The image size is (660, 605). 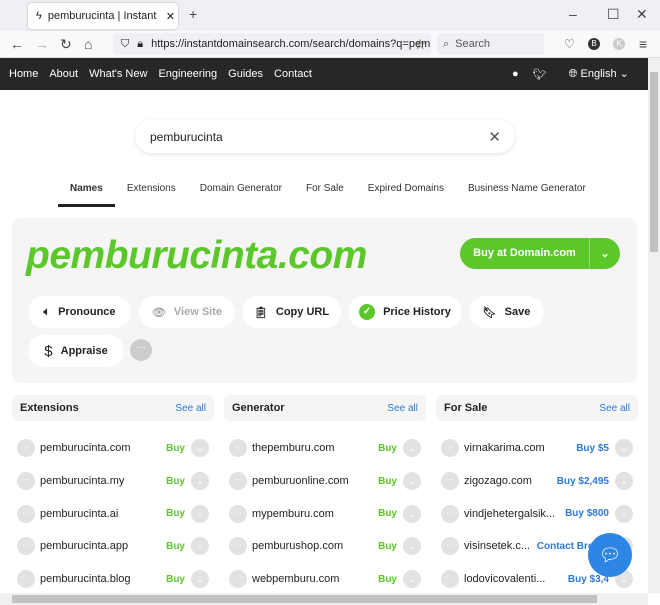 What do you see at coordinates (293, 74) in the screenshot?
I see `nav-contact: Contact` at bounding box center [293, 74].